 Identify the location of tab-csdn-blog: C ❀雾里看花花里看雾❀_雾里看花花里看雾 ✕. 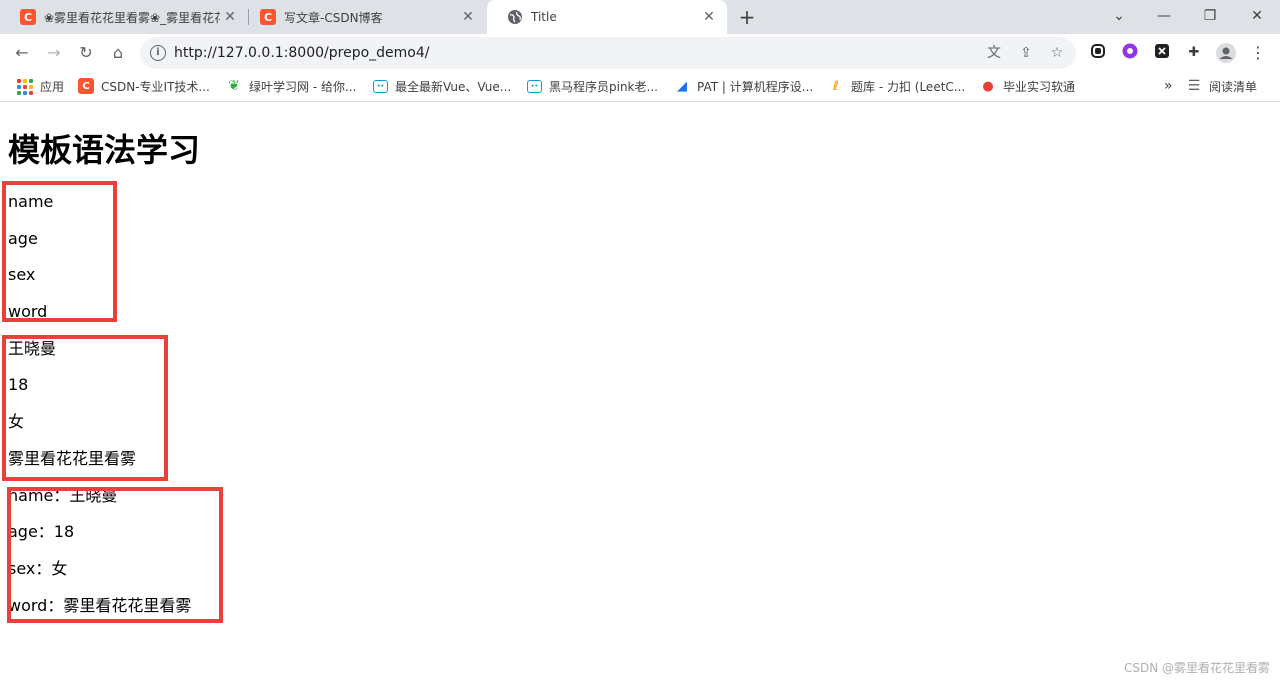
(124, 17).